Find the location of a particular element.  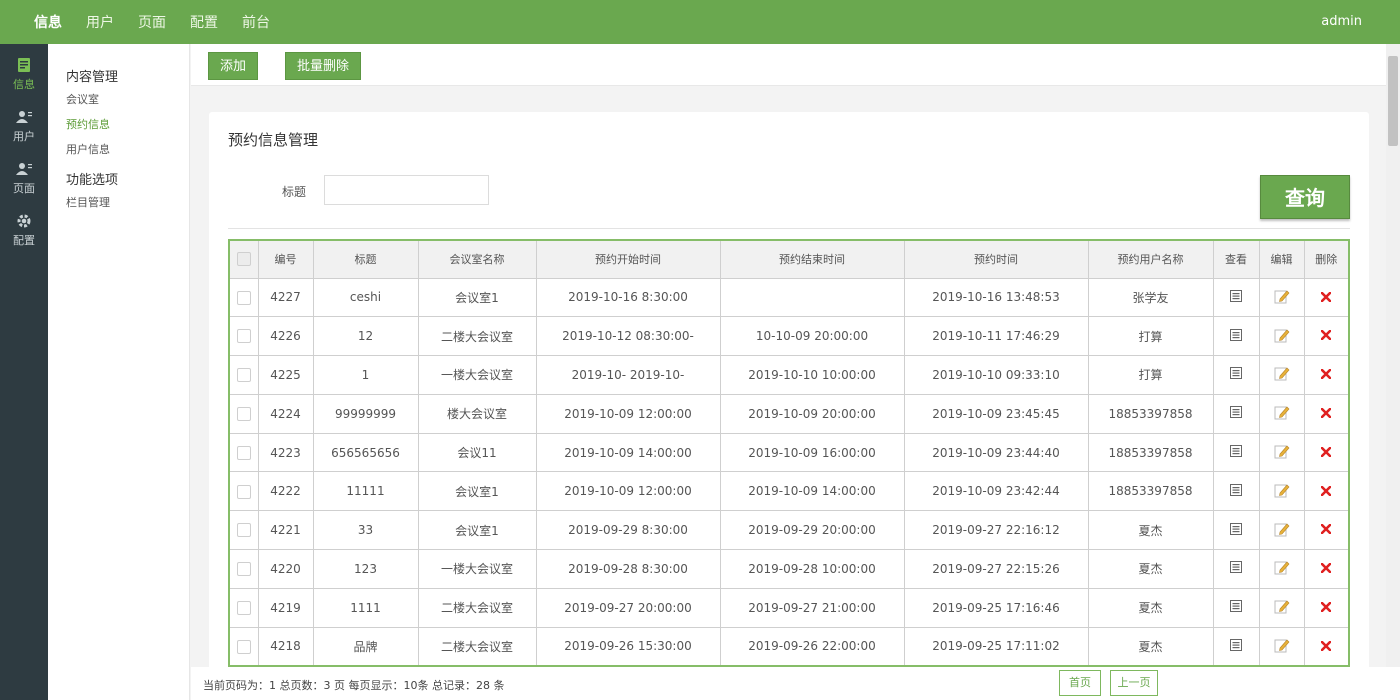

cell-id: 4227 is located at coordinates (285, 297).